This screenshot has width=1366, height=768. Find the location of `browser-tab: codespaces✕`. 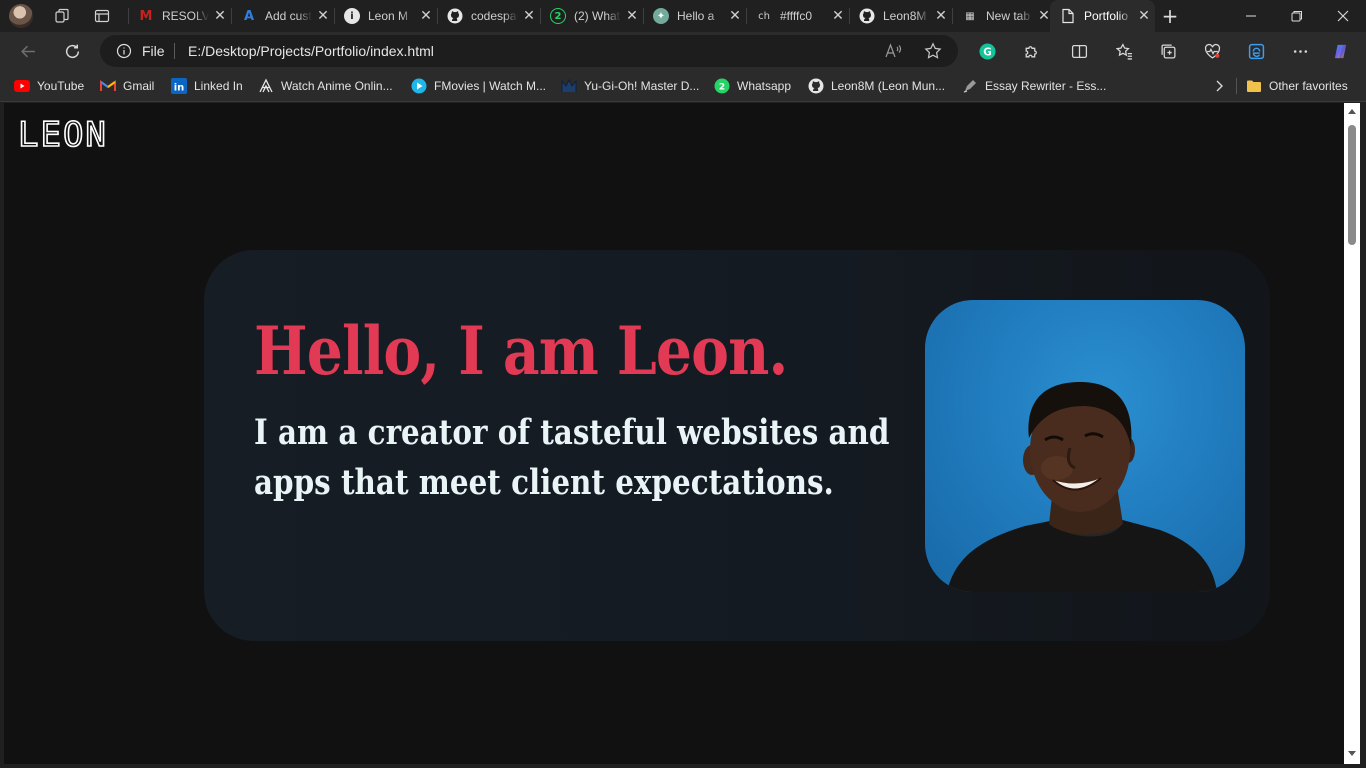

browser-tab: codespaces✕ is located at coordinates (488, 16).